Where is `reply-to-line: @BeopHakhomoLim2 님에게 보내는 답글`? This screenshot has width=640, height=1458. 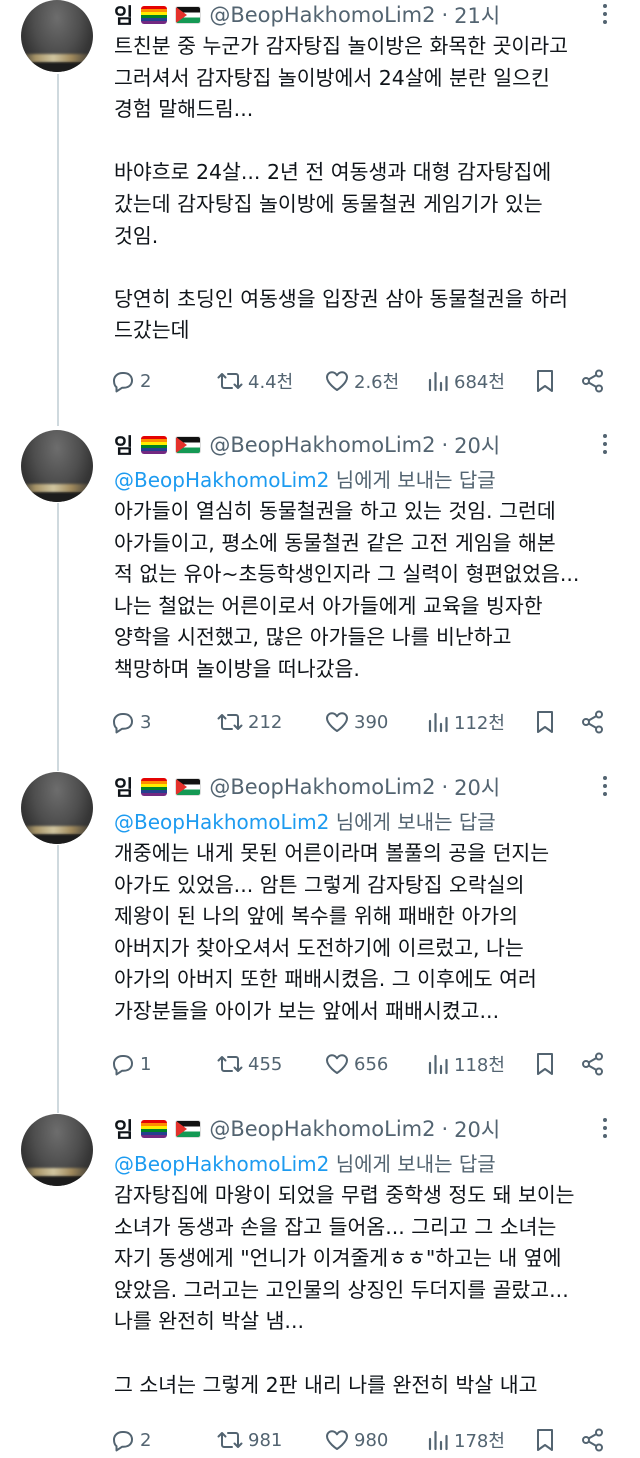 reply-to-line: @BeopHakhomoLim2 님에게 보내는 답글 is located at coordinates (305, 820).